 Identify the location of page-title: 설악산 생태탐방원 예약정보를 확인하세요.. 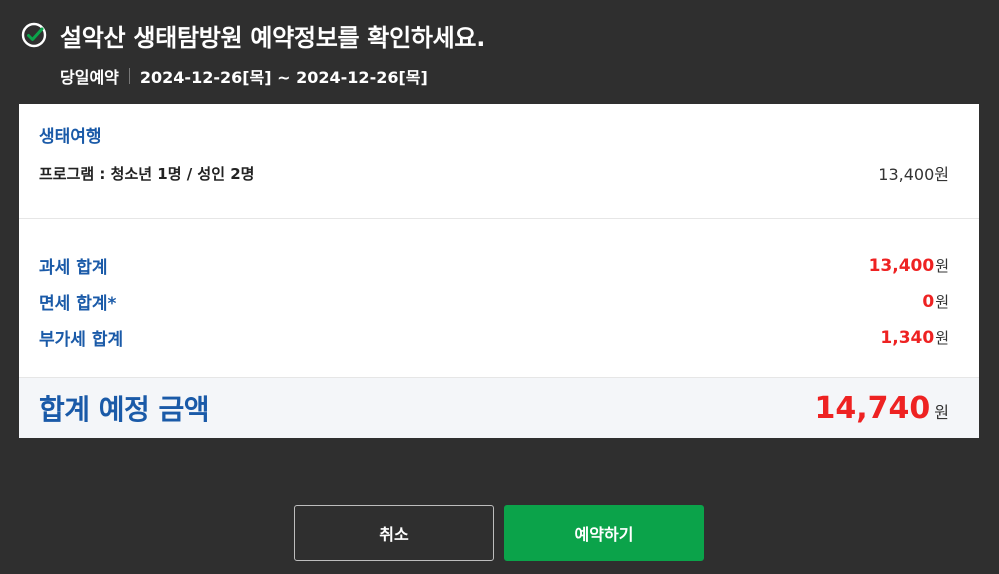
(273, 37).